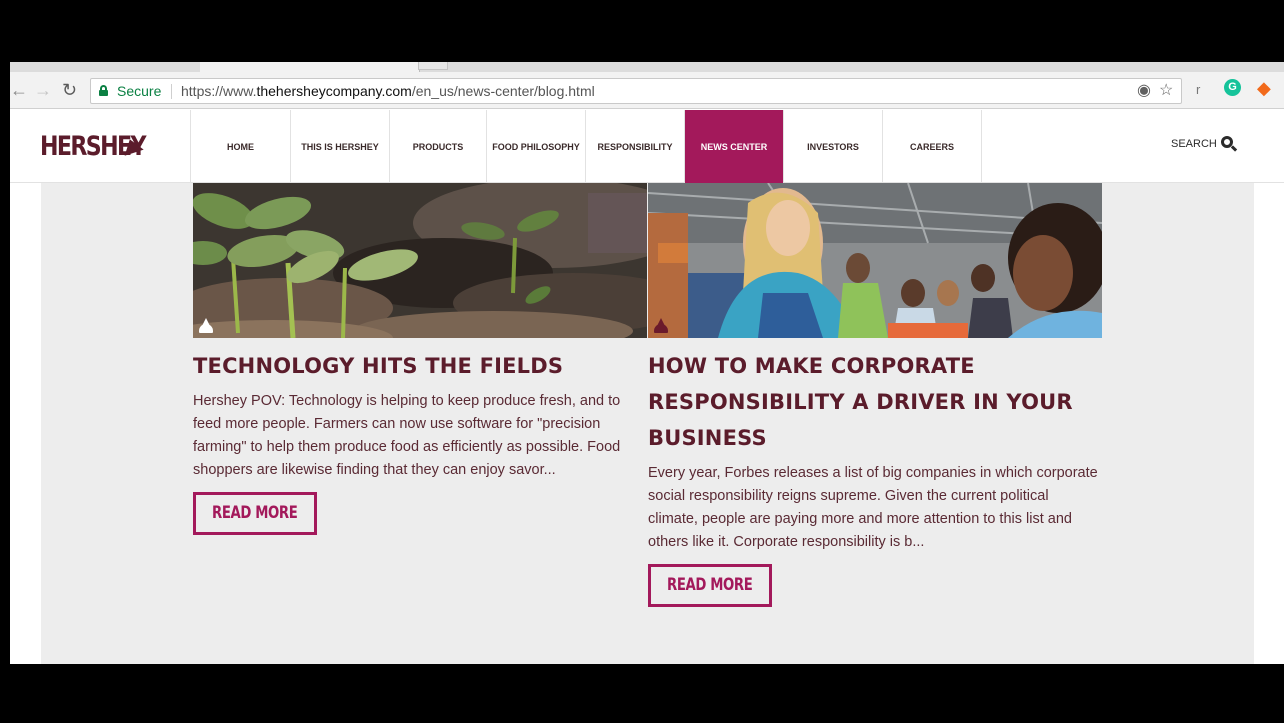 The height and width of the screenshot is (723, 1284). I want to click on extension-icon: ◆, so click(1264, 88).